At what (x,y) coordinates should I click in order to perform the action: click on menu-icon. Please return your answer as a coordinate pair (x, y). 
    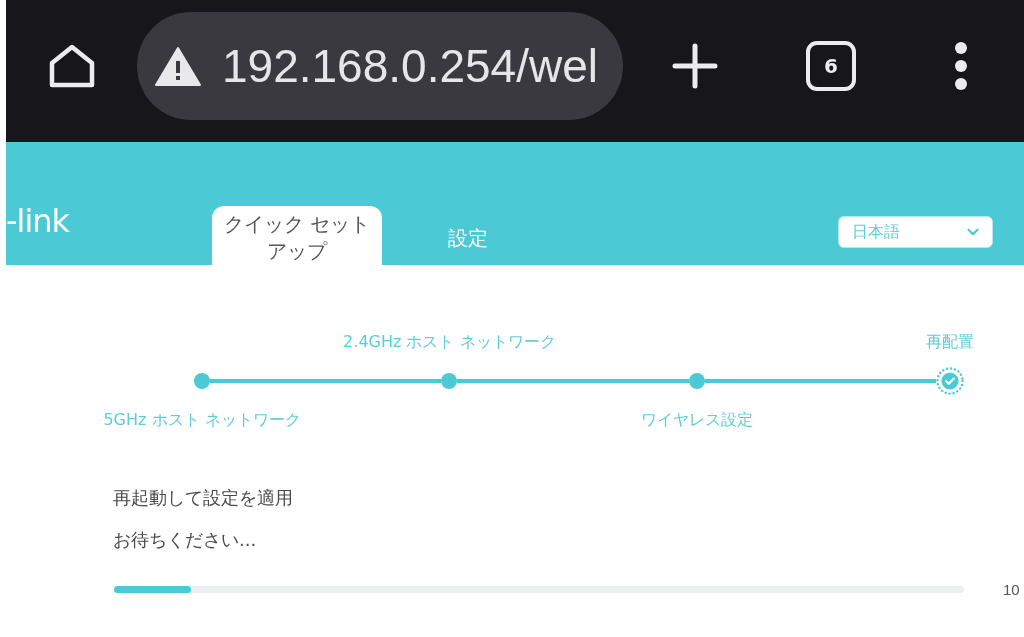
    Looking at the image, I should click on (961, 66).